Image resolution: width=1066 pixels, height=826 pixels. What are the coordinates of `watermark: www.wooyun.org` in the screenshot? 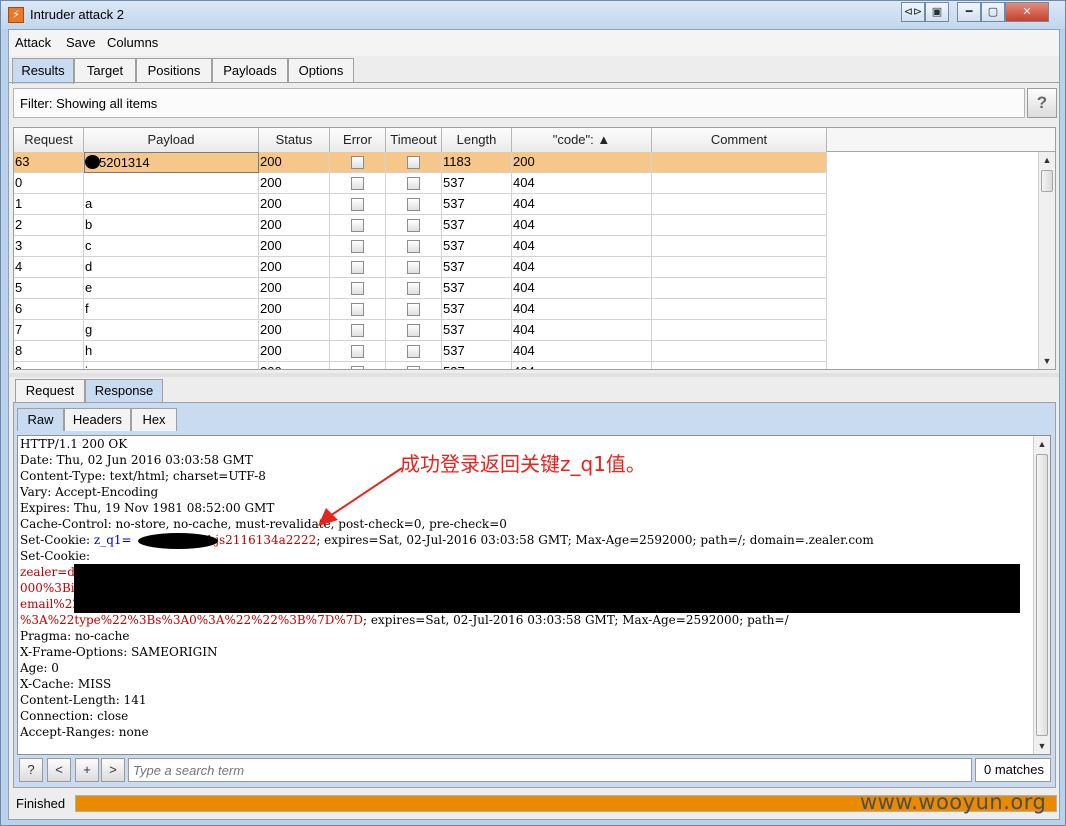 It's located at (953, 802).